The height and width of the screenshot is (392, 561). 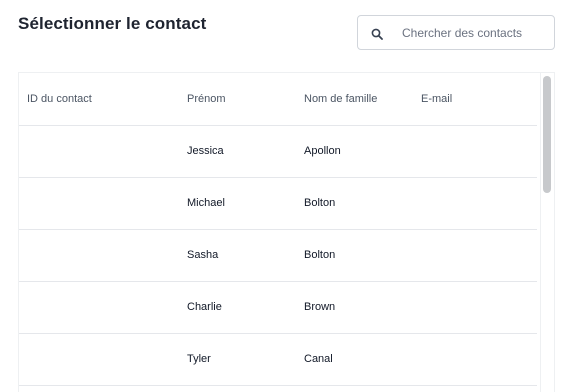 I want to click on column-header-email: E-mail, so click(x=479, y=99).